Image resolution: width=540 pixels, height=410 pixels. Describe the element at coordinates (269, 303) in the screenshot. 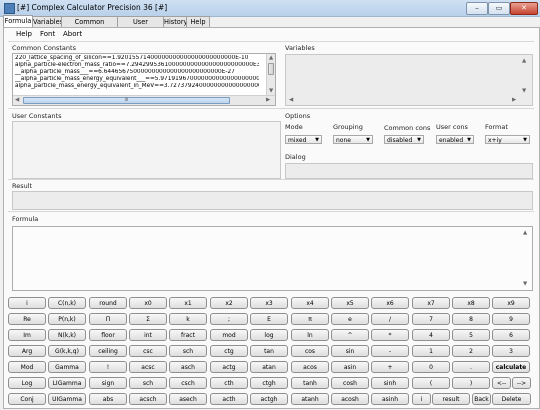

I see `key-x3: x3` at that location.